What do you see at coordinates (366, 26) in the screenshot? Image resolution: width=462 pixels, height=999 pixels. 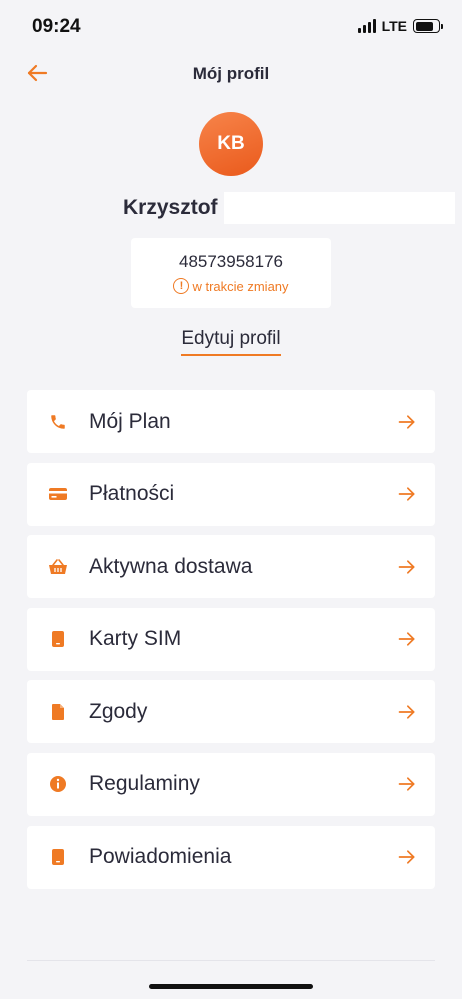 I see `signal-icon` at bounding box center [366, 26].